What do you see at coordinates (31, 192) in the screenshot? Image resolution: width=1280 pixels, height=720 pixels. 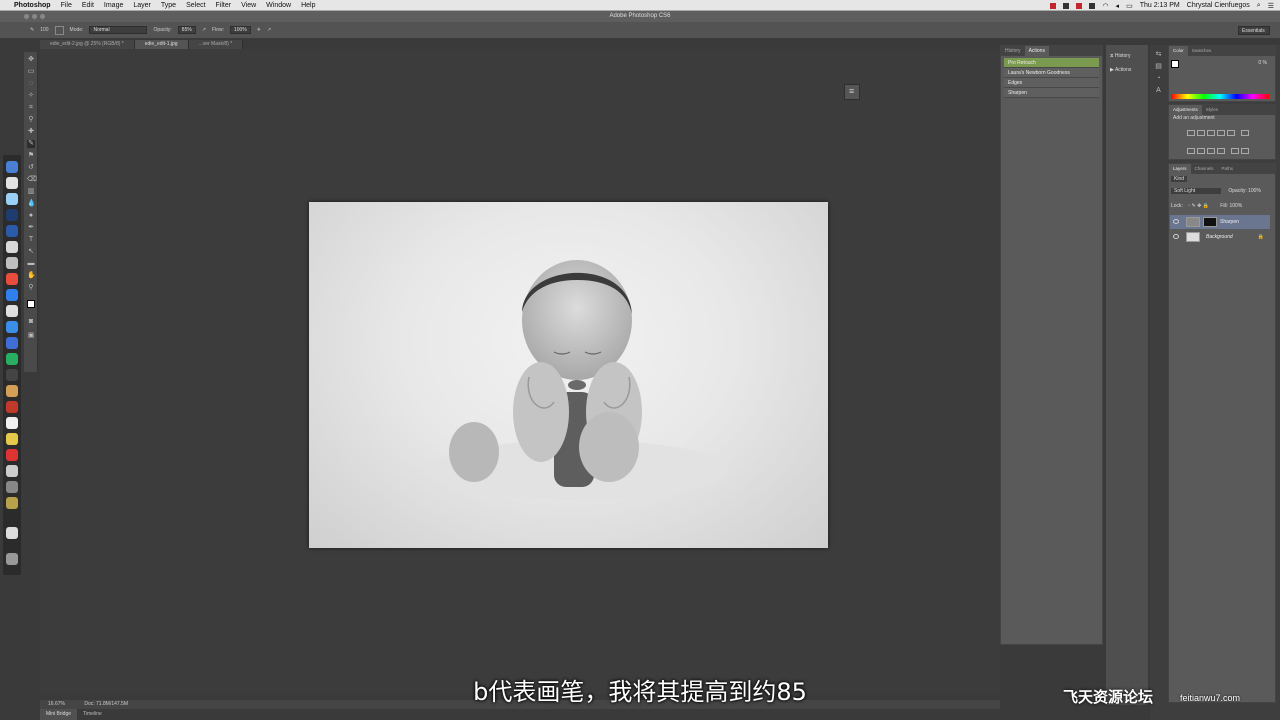 I see `gradient-tool-icon: ▥` at bounding box center [31, 192].